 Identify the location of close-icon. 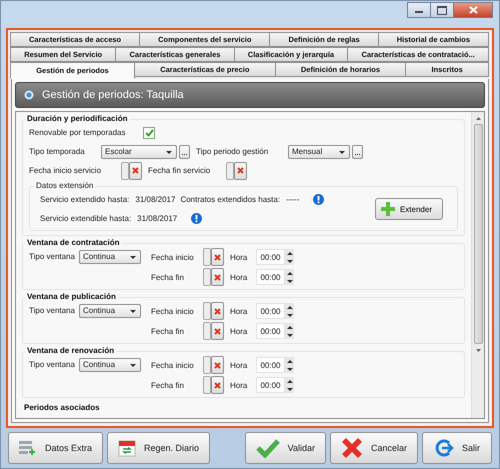
(473, 10).